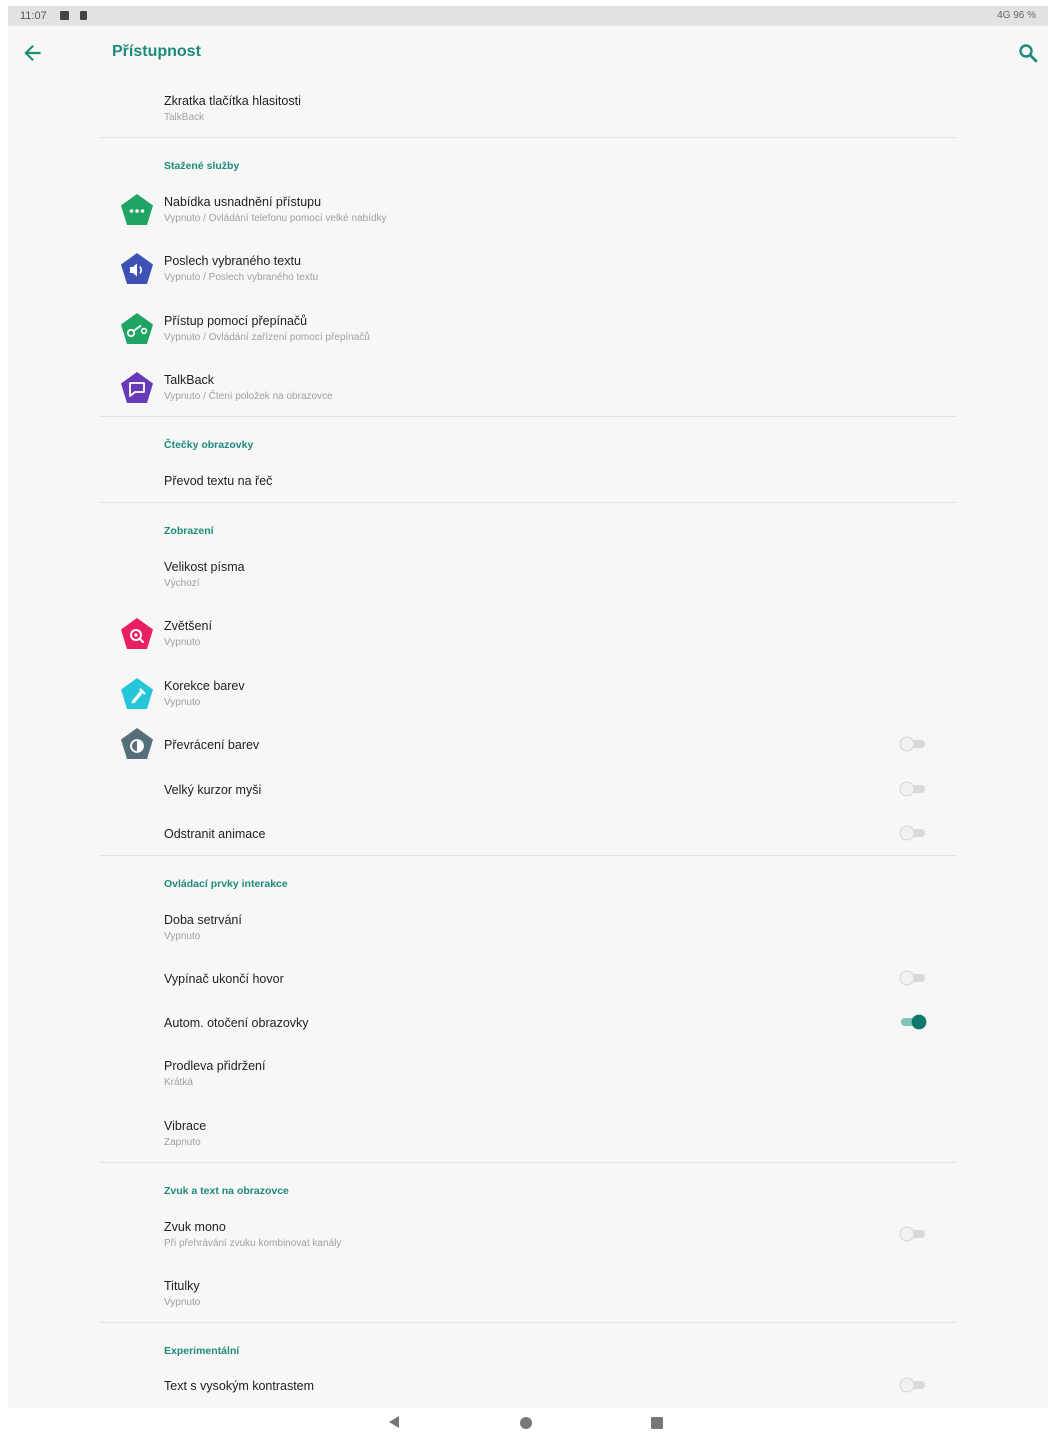  Describe the element at coordinates (224, 979) in the screenshot. I see `row-title: Vypínač ukončí hovor` at that location.